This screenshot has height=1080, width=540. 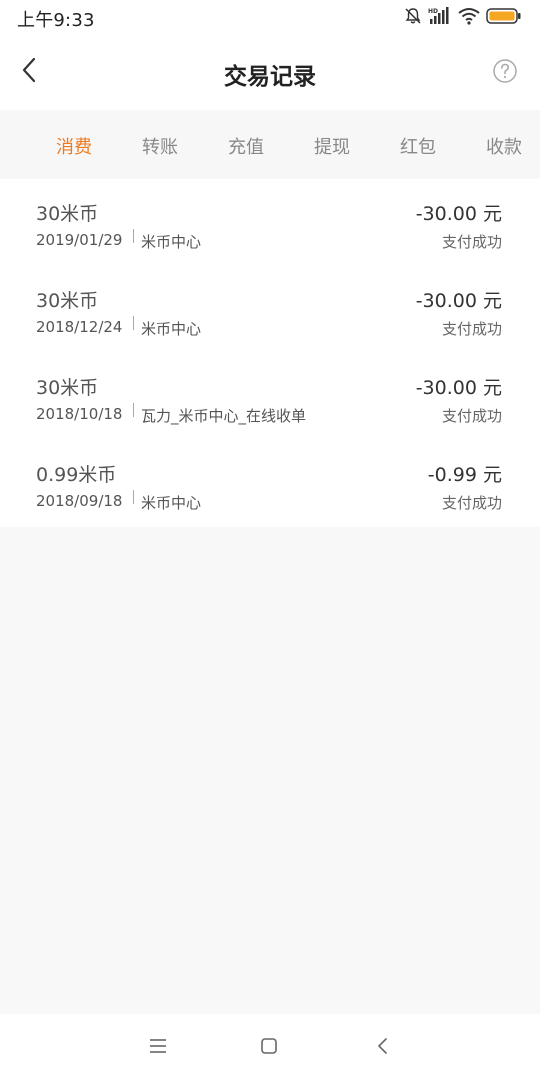 I want to click on list-item: 30米币 2019/01/29 米币中心 -30.00 元 支付成功, so click(x=270, y=222).